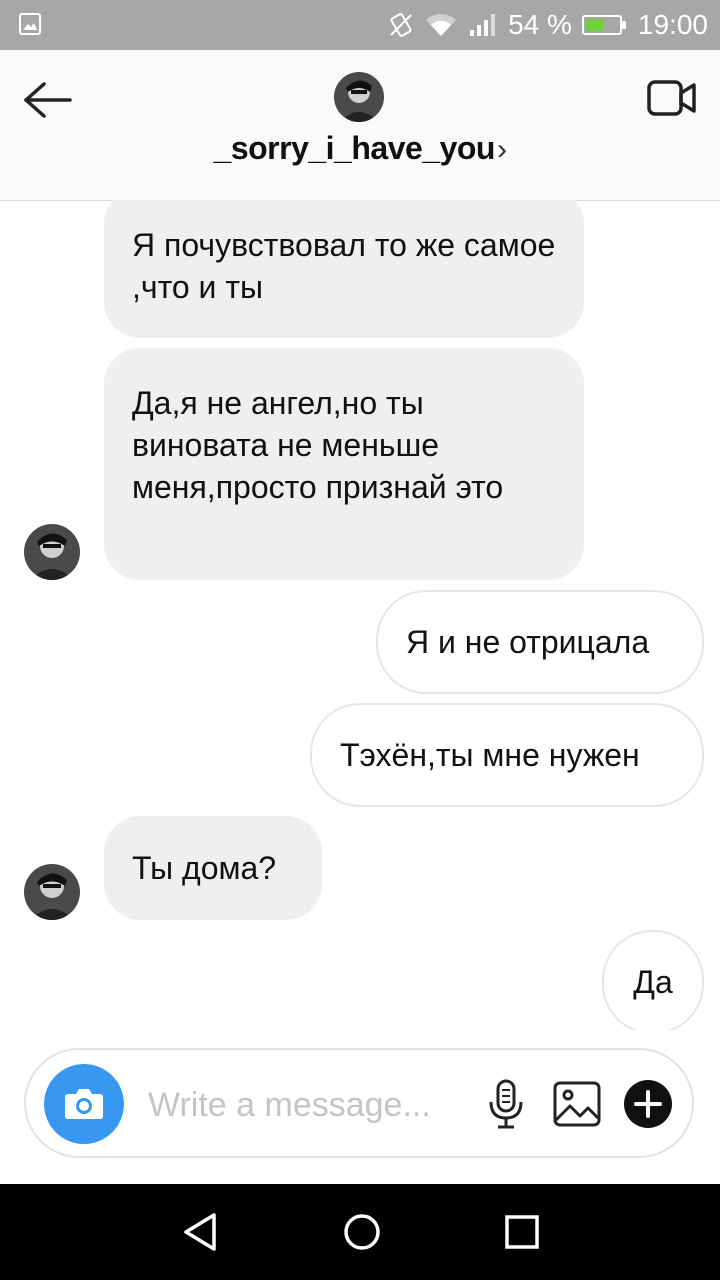 The height and width of the screenshot is (1280, 720). I want to click on username: _sorry_i_have_you, so click(354, 148).